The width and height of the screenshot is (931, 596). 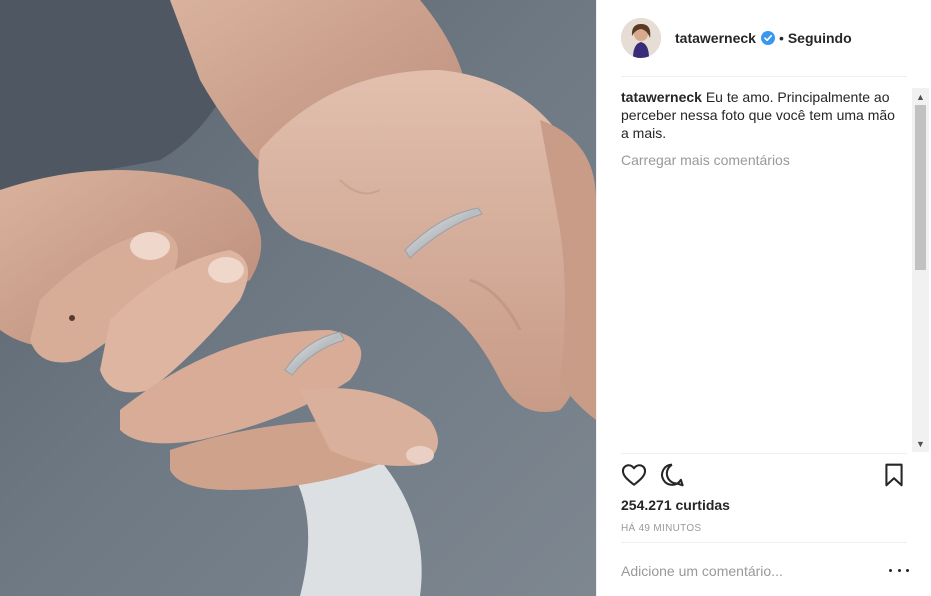 I want to click on post-actions, so click(x=764, y=476).